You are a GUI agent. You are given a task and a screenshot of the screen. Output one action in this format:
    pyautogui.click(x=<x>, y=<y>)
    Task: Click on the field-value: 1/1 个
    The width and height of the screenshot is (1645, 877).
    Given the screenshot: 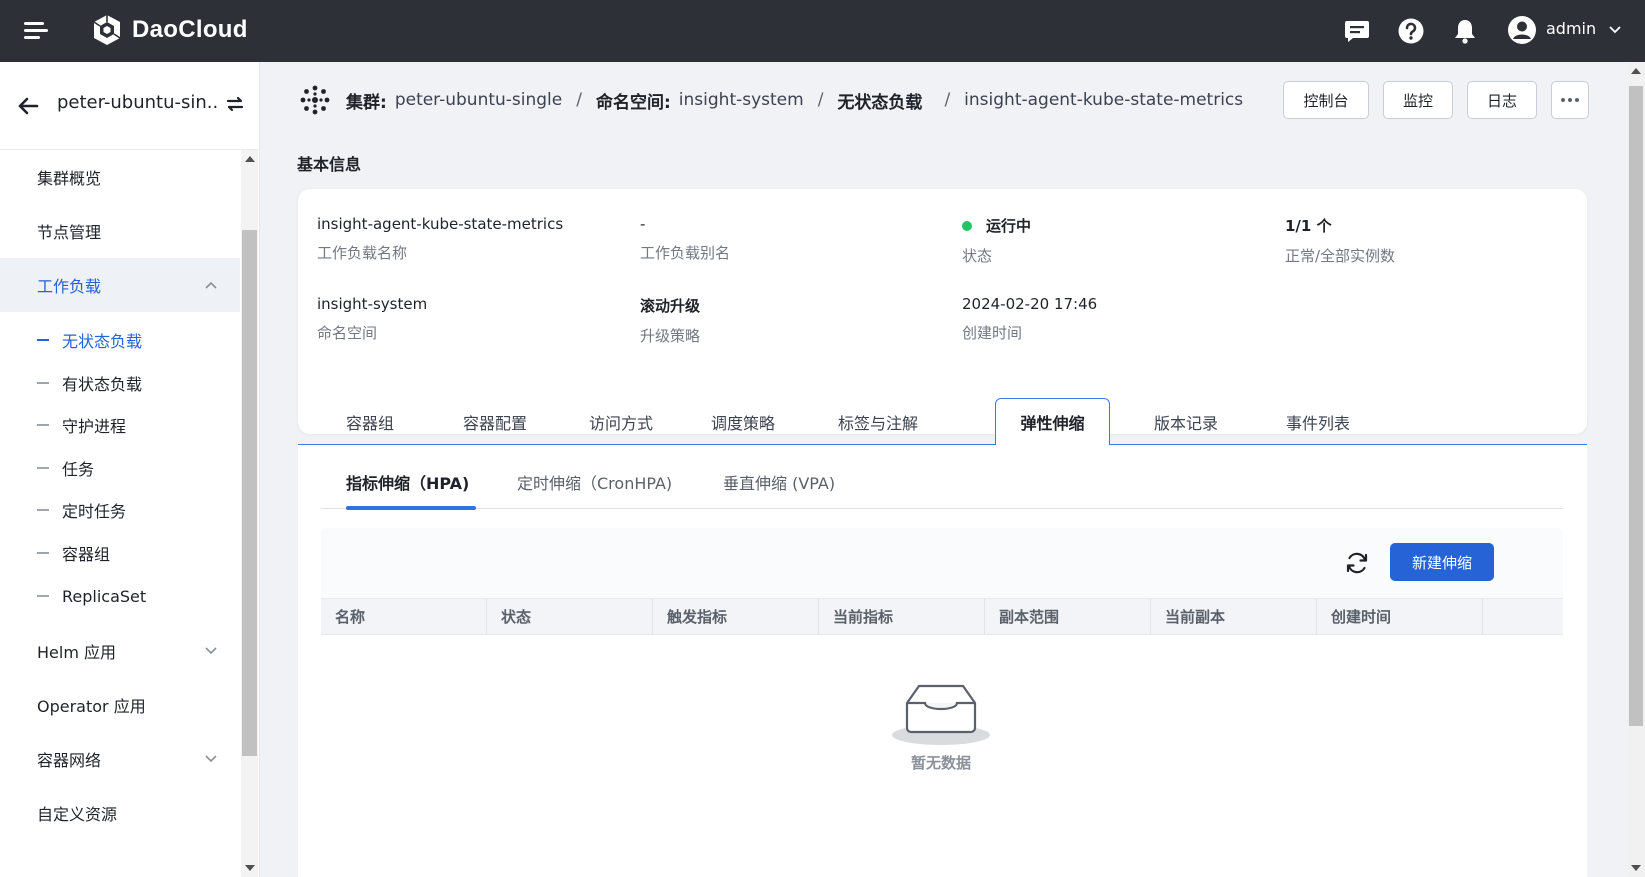 What is the action you would take?
    pyautogui.click(x=1308, y=226)
    